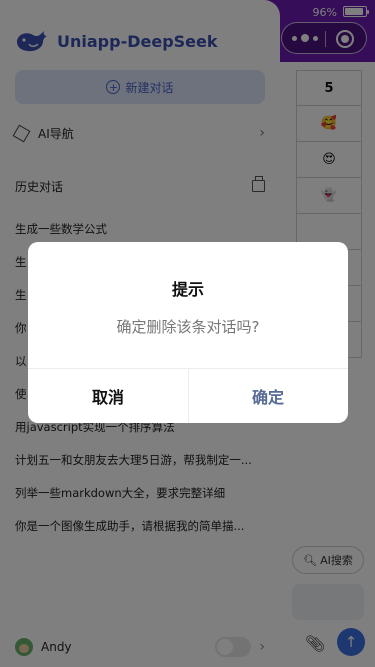 The image size is (375, 667). What do you see at coordinates (268, 396) in the screenshot?
I see `confirm-button: 确定` at bounding box center [268, 396].